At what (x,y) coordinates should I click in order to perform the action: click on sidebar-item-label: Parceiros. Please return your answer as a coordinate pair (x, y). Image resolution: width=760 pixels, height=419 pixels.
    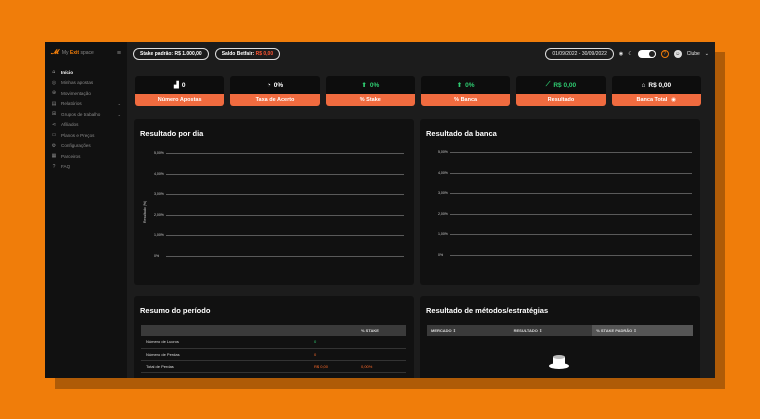
    Looking at the image, I should click on (71, 156).